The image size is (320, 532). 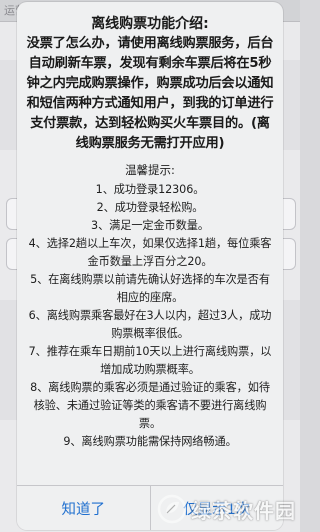 What do you see at coordinates (150, 441) in the screenshot?
I see `tip-item: 9、离线购票功能需保持网络畅通。` at bounding box center [150, 441].